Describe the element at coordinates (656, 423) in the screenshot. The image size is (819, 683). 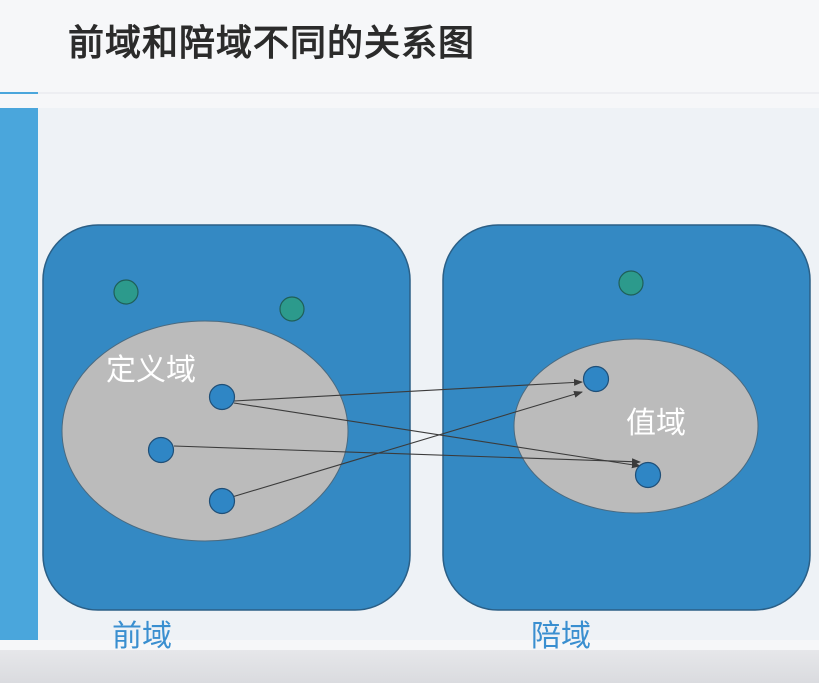
I see `range-label: 值域` at that location.